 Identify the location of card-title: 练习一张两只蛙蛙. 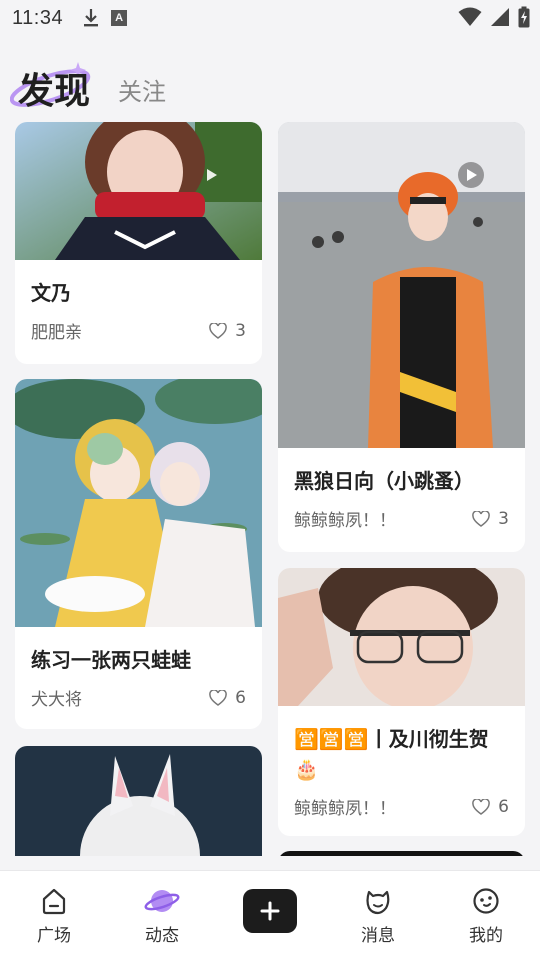
(111, 660).